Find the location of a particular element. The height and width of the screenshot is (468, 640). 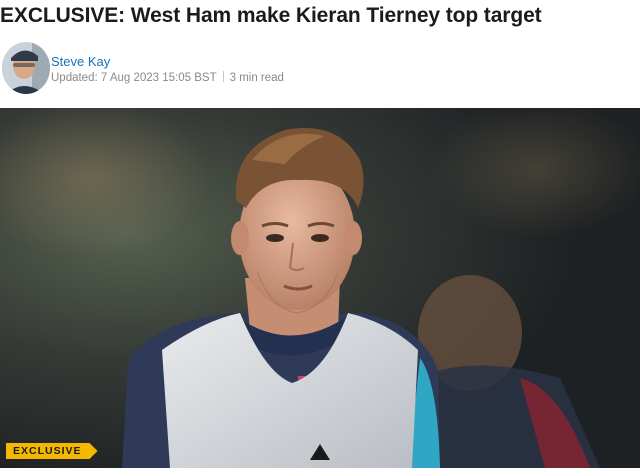

exclusive-badge: EXCLUSIVE is located at coordinates (52, 451).